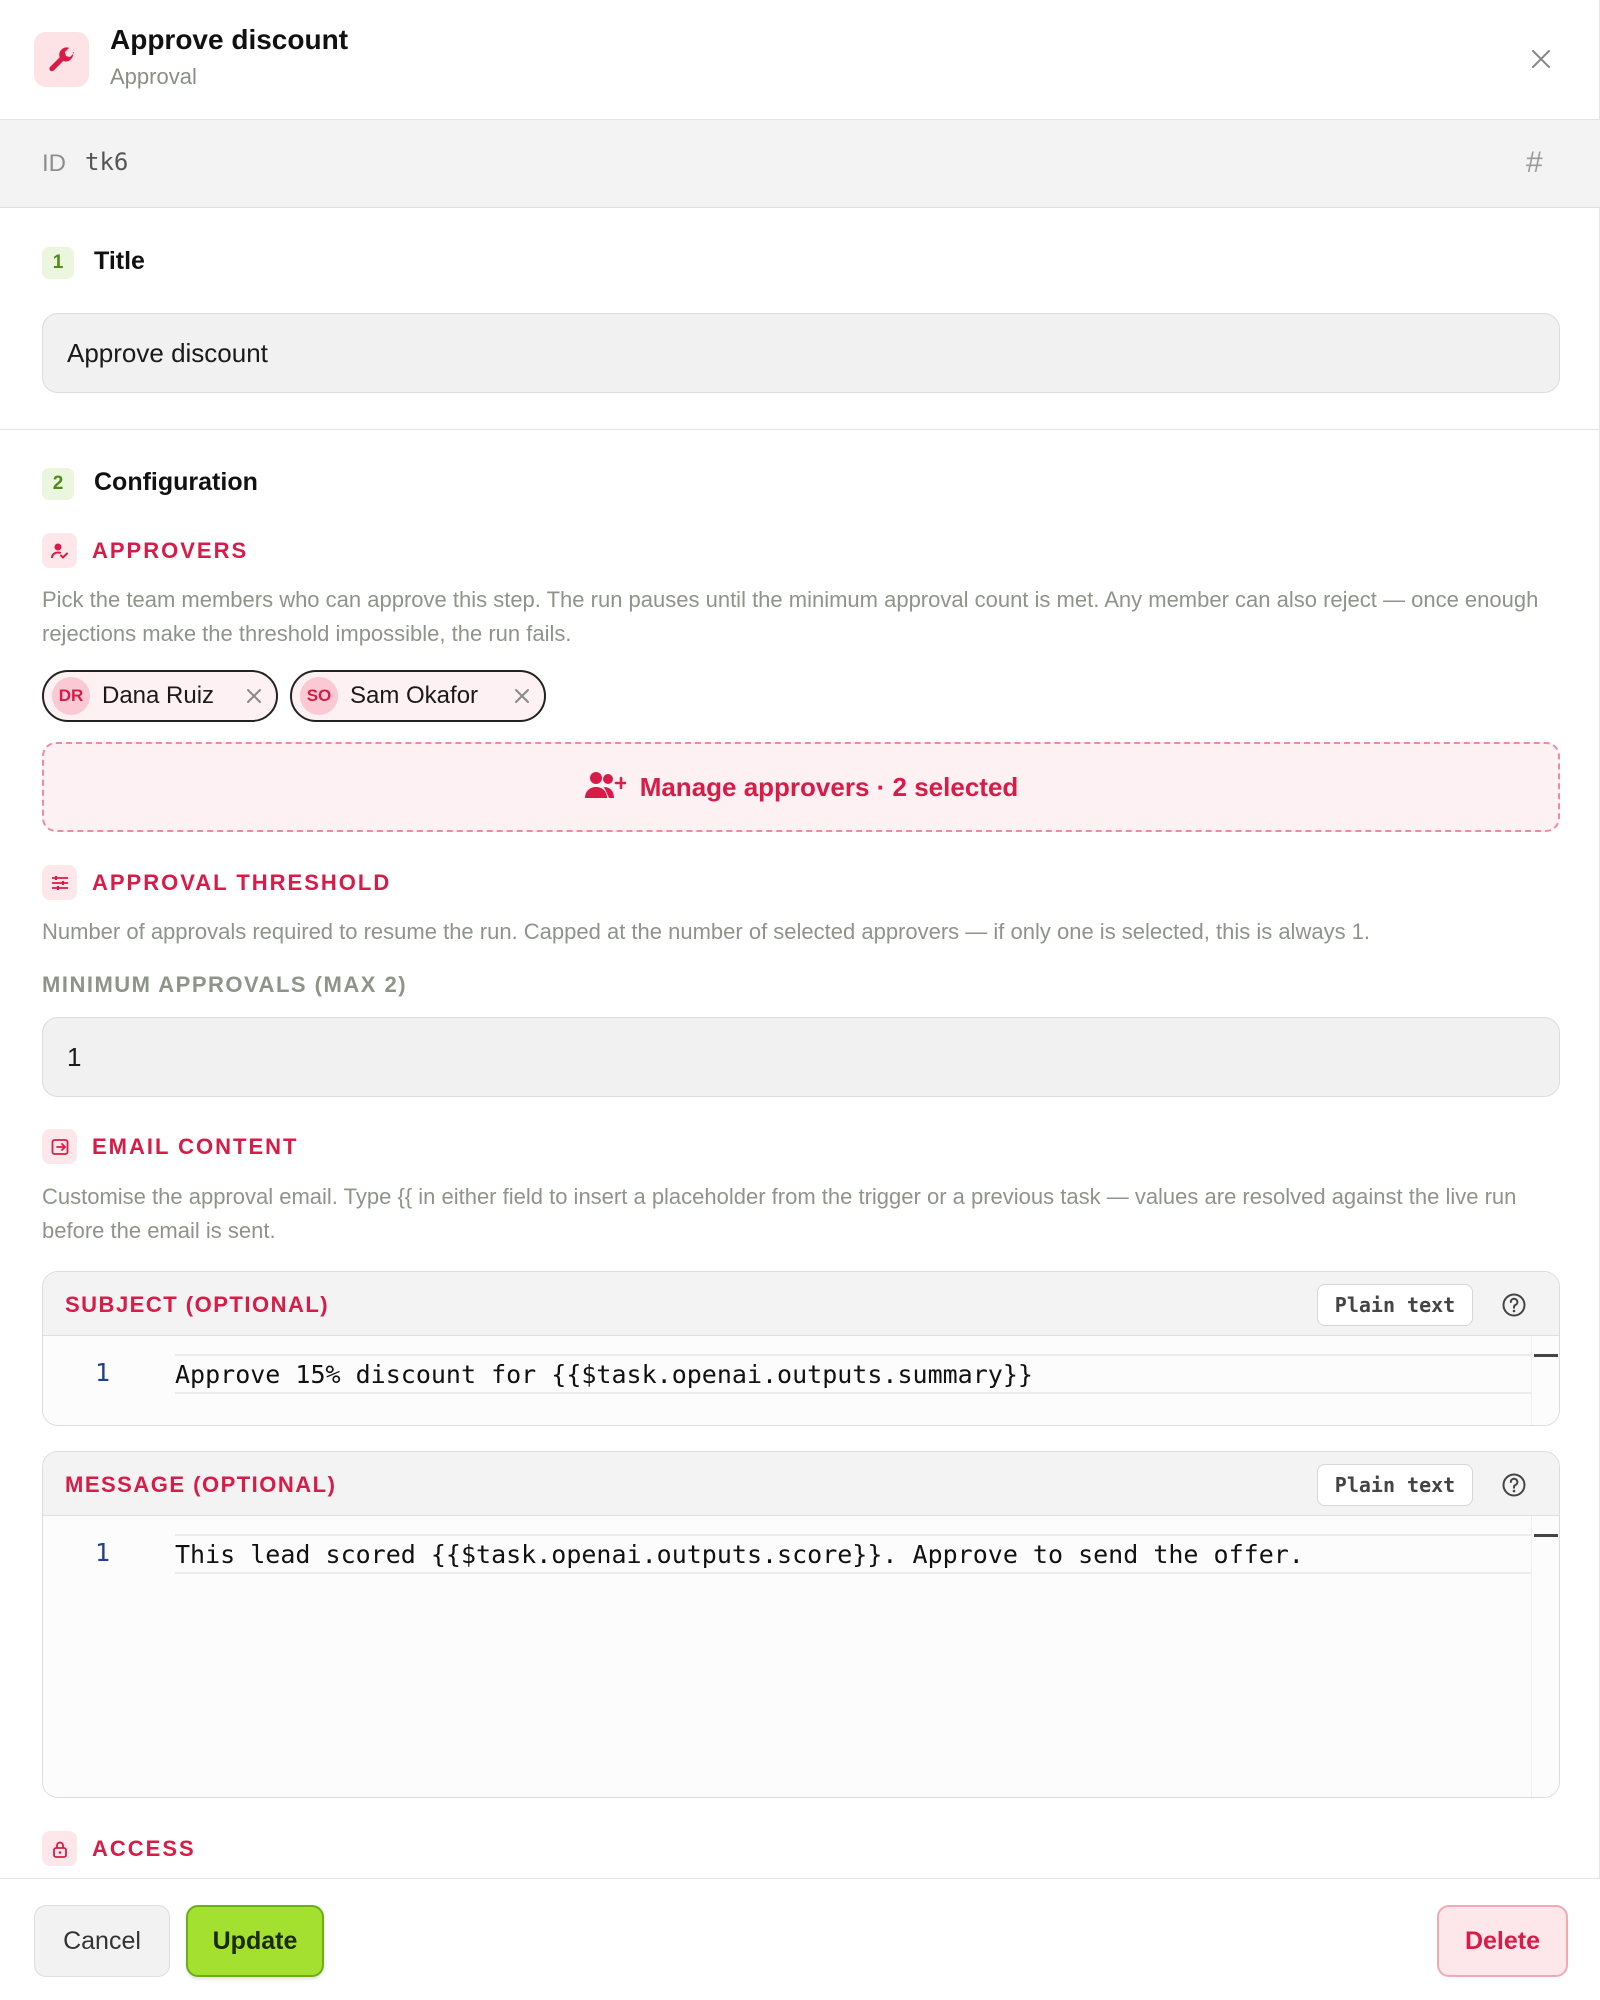 The height and width of the screenshot is (2000, 1600). Describe the element at coordinates (176, 482) in the screenshot. I see `section-configuration-heading: Configuration` at that location.